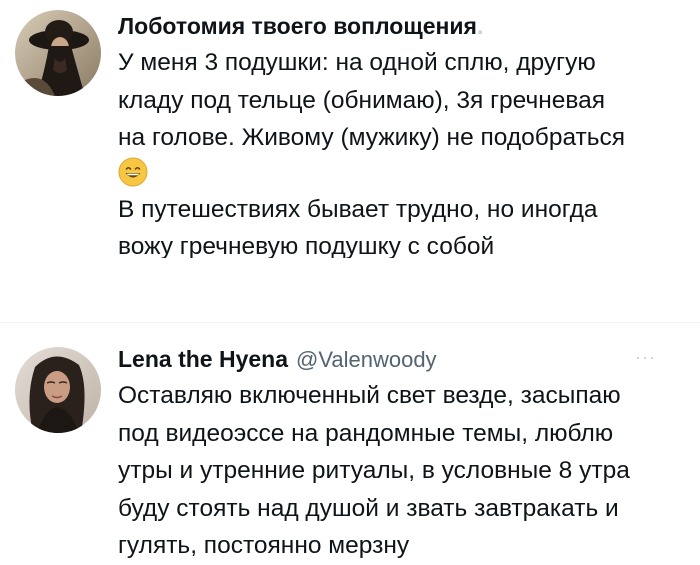  I want to click on emoji-line, so click(404, 174).